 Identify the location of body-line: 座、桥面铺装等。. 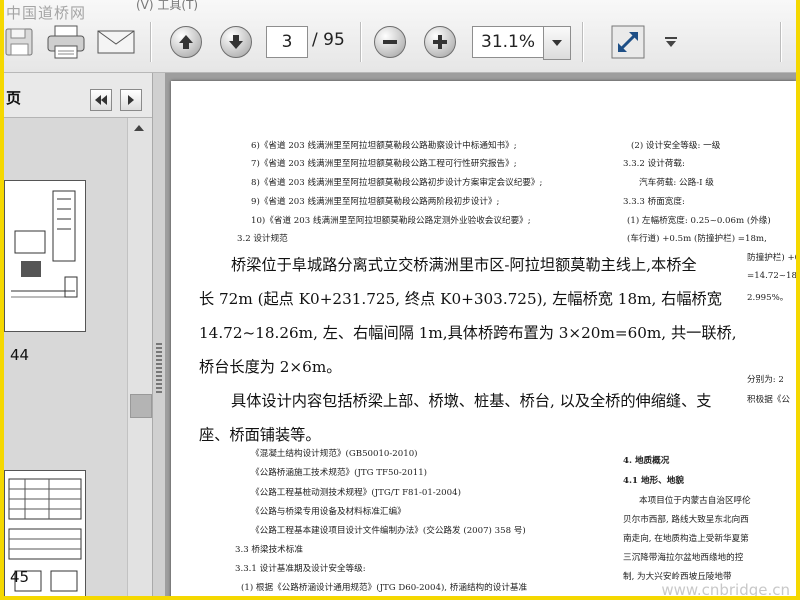
(260, 435).